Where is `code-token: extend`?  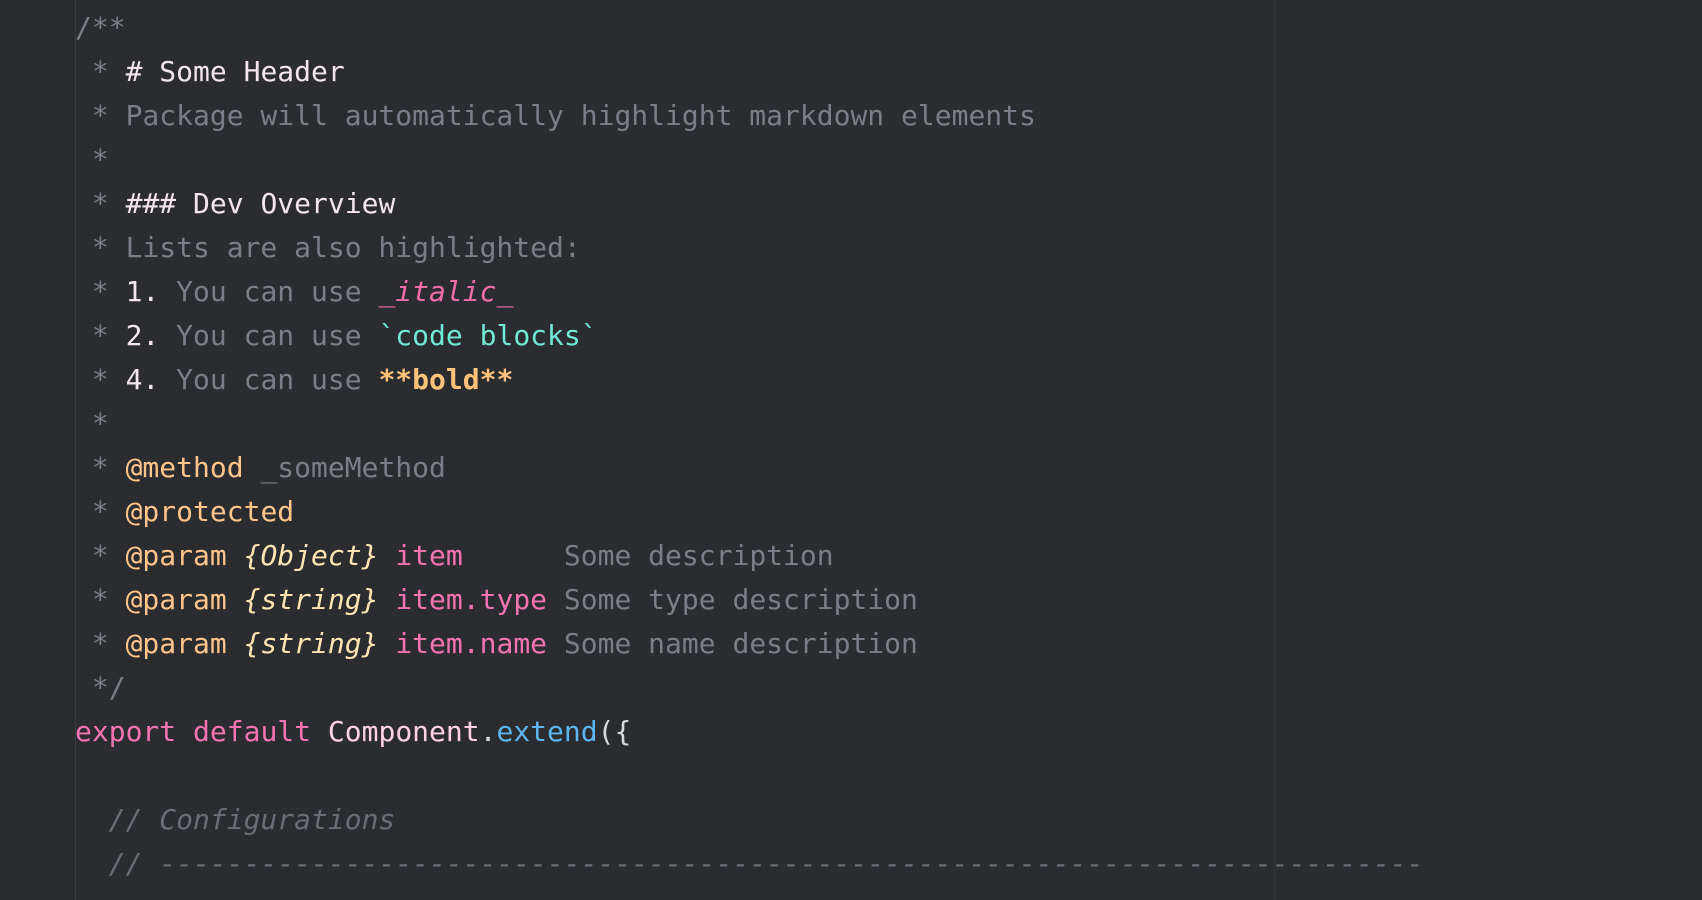 code-token: extend is located at coordinates (547, 731).